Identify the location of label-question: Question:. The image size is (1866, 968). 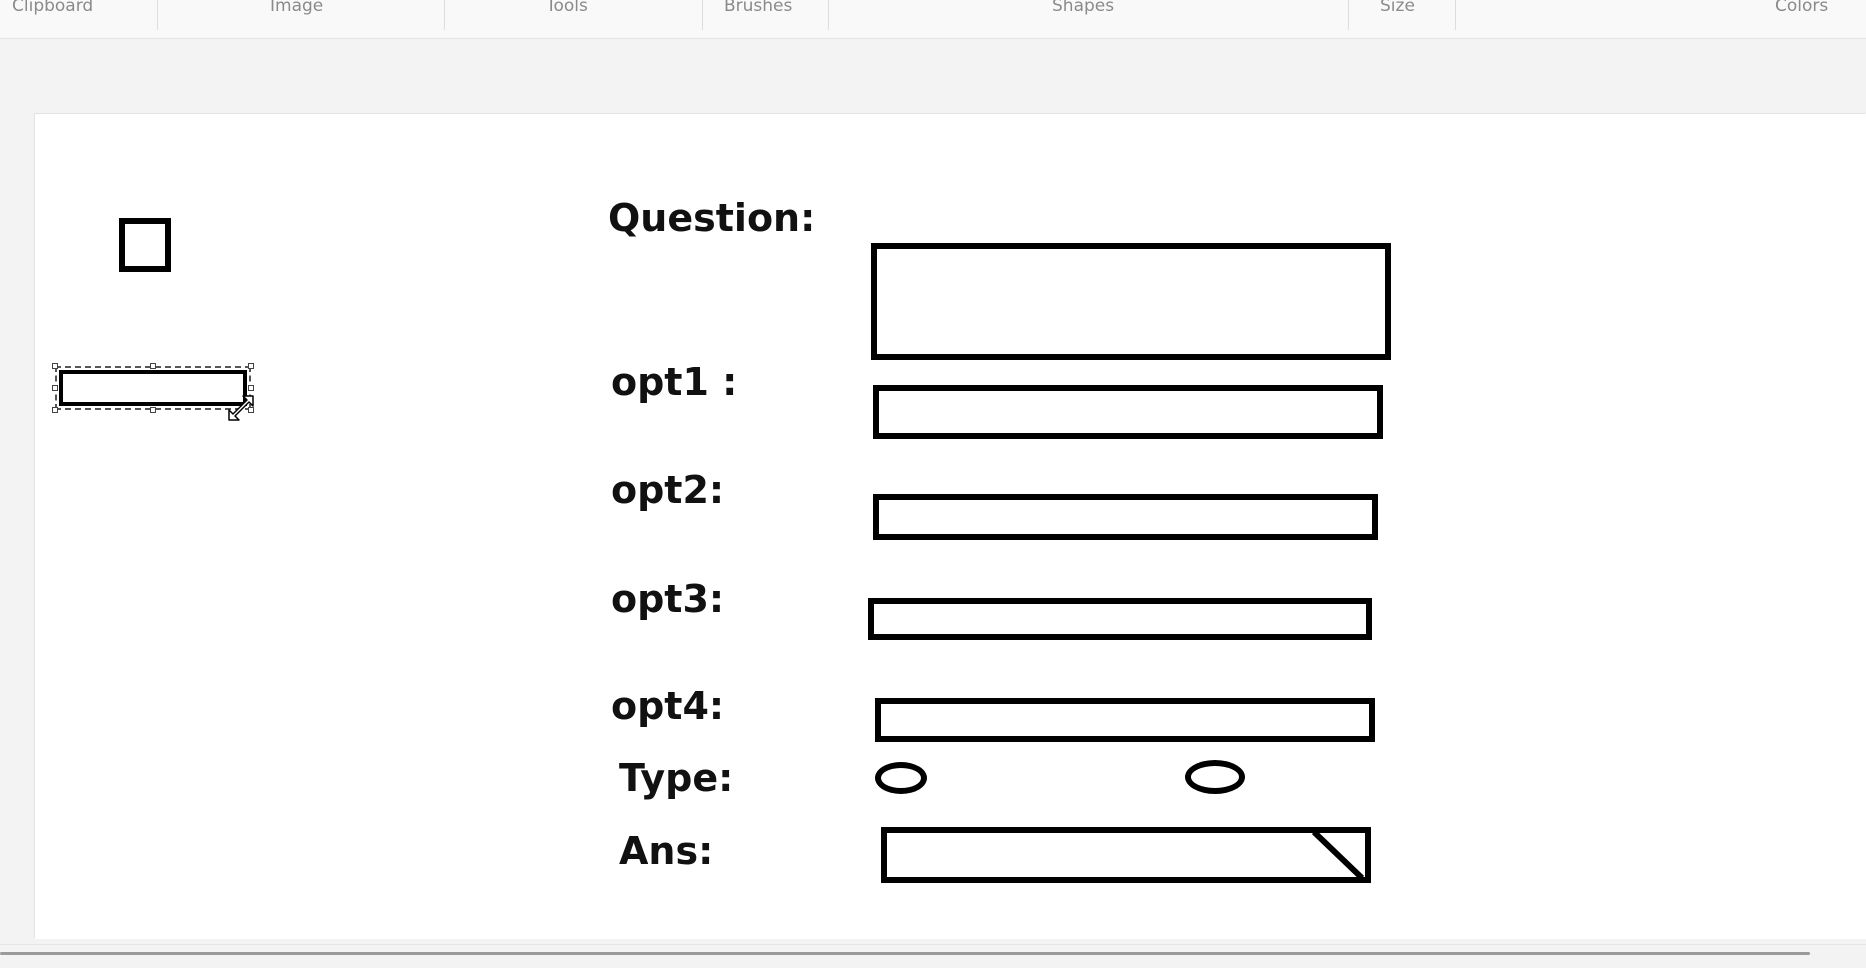
(712, 218).